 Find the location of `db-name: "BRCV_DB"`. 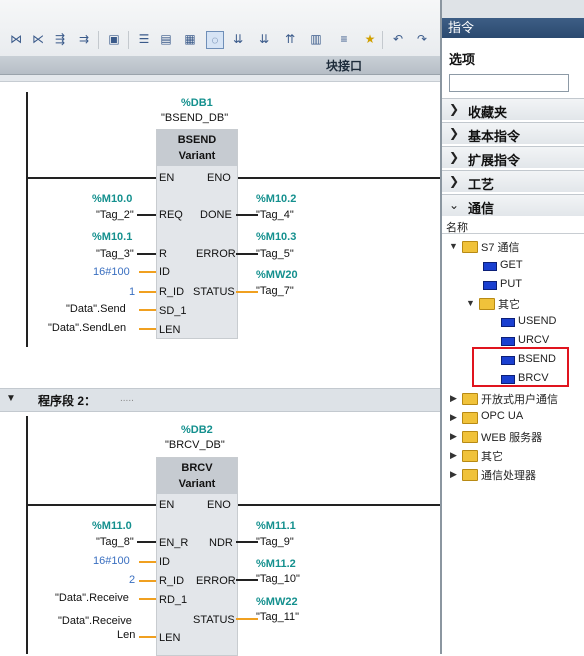

db-name: "BRCV_DB" is located at coordinates (195, 445).